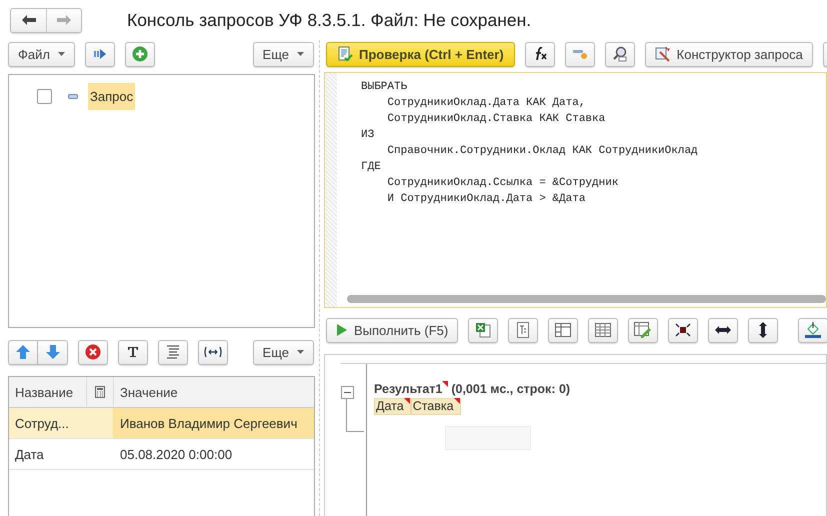  Describe the element at coordinates (112, 96) in the screenshot. I see `tree-item: Запрос` at that location.